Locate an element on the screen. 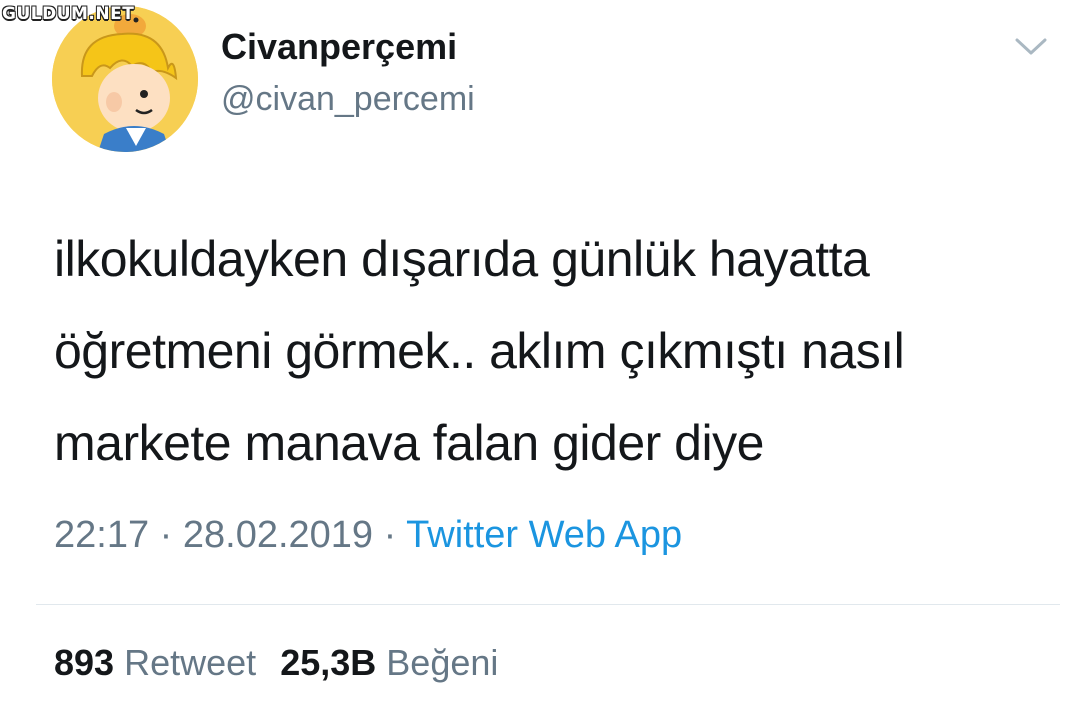 Image resolution: width=1080 pixels, height=702 pixels. tweet-line: ilkokuldayken dışarıda günlük hayatta is located at coordinates (462, 259).